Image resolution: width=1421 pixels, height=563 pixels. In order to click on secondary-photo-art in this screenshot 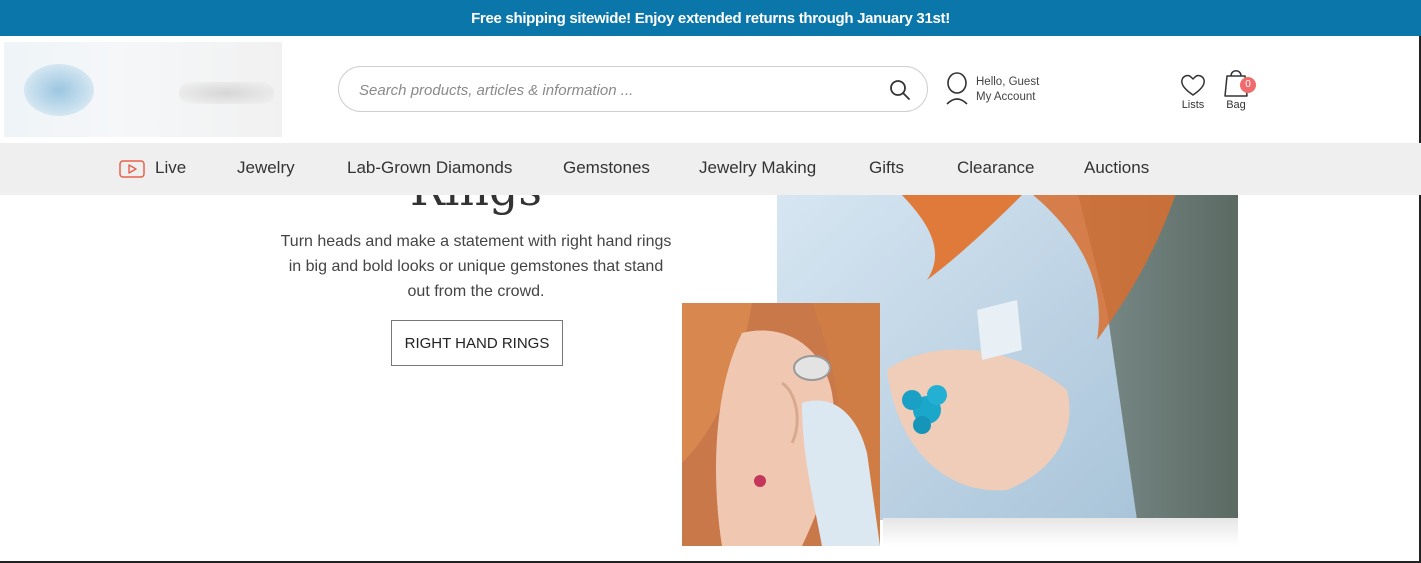, I will do `click(781, 424)`.